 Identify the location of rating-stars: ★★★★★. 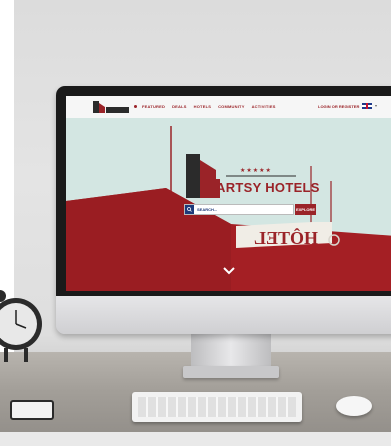
(256, 171).